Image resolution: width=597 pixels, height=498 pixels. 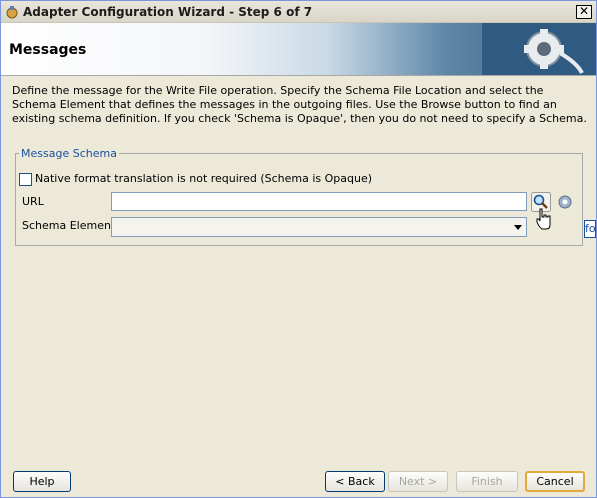 I want to click on wizard-header: Messages, so click(x=298, y=49).